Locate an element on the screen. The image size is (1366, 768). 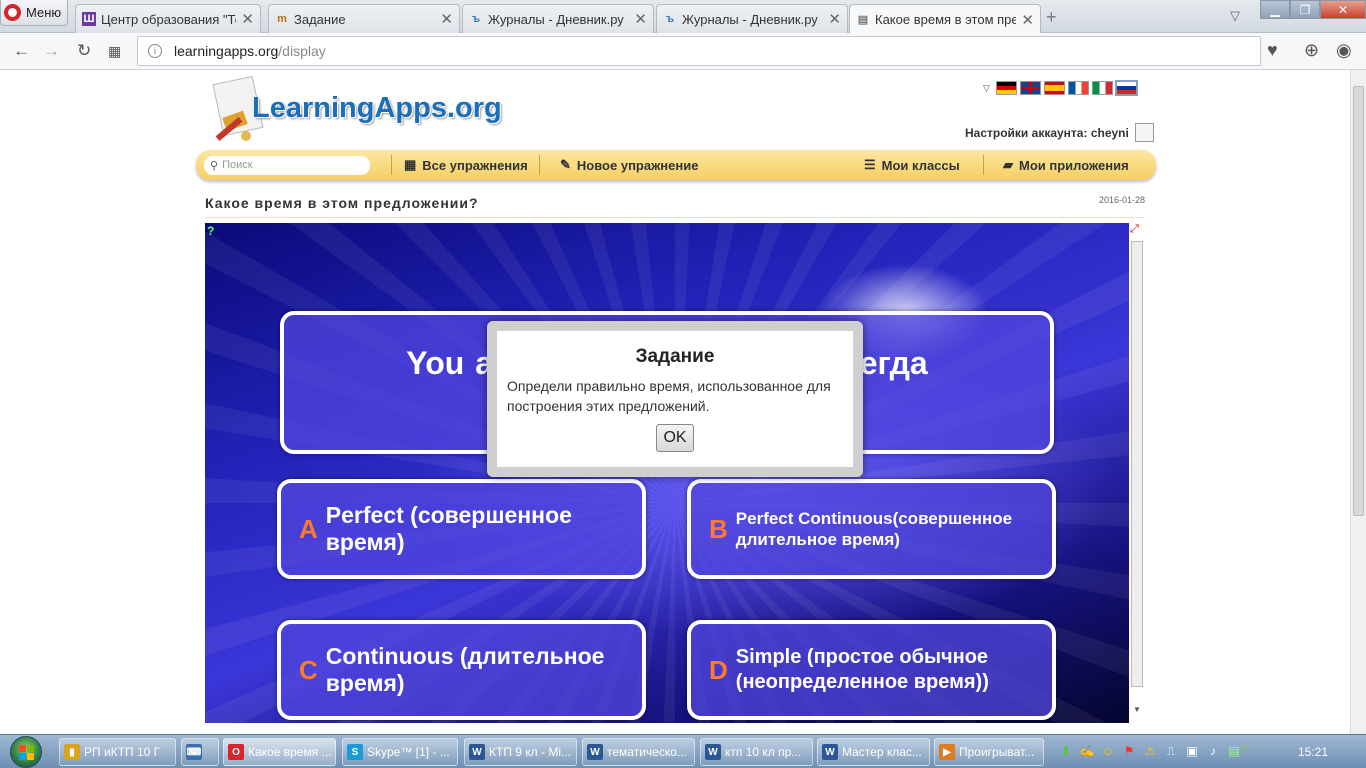
answer-letter: B is located at coordinates (718, 528).